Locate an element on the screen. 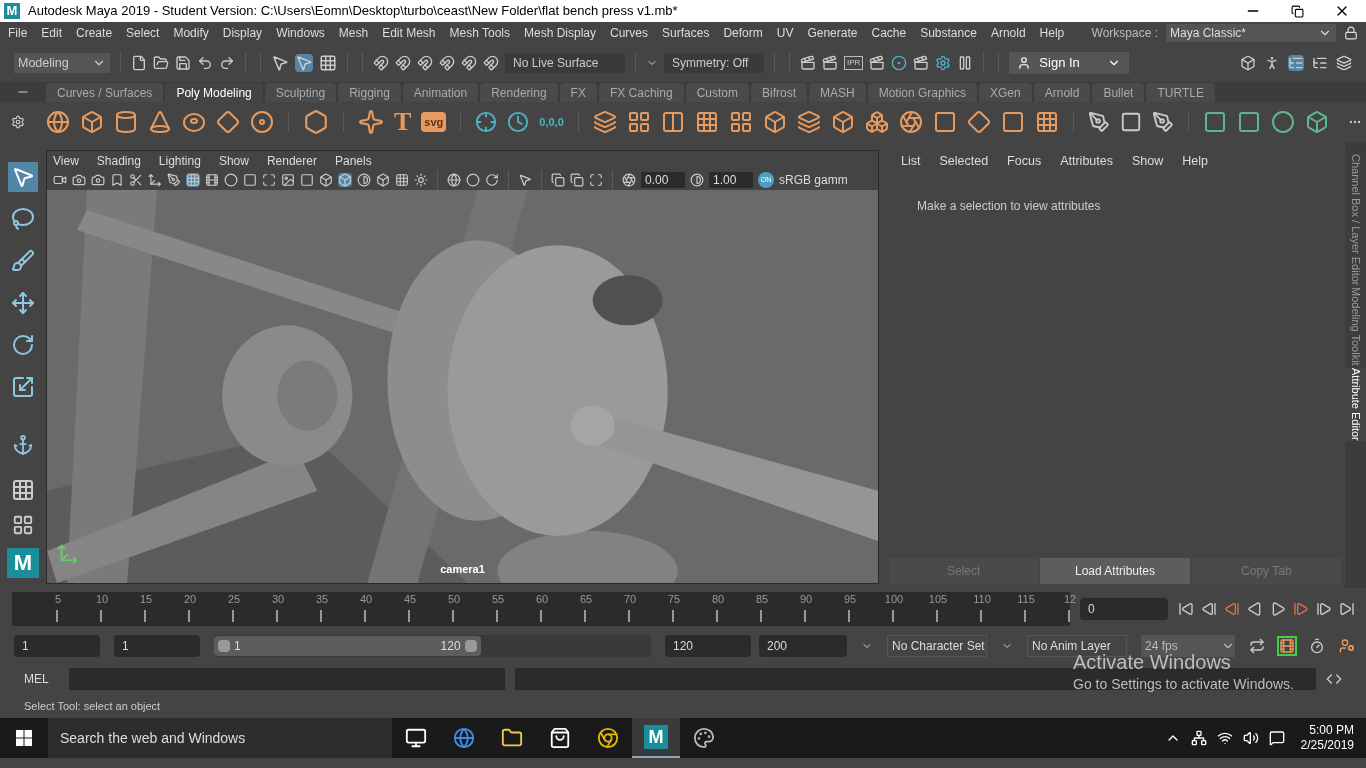  windows-logo-icon is located at coordinates (24, 738).